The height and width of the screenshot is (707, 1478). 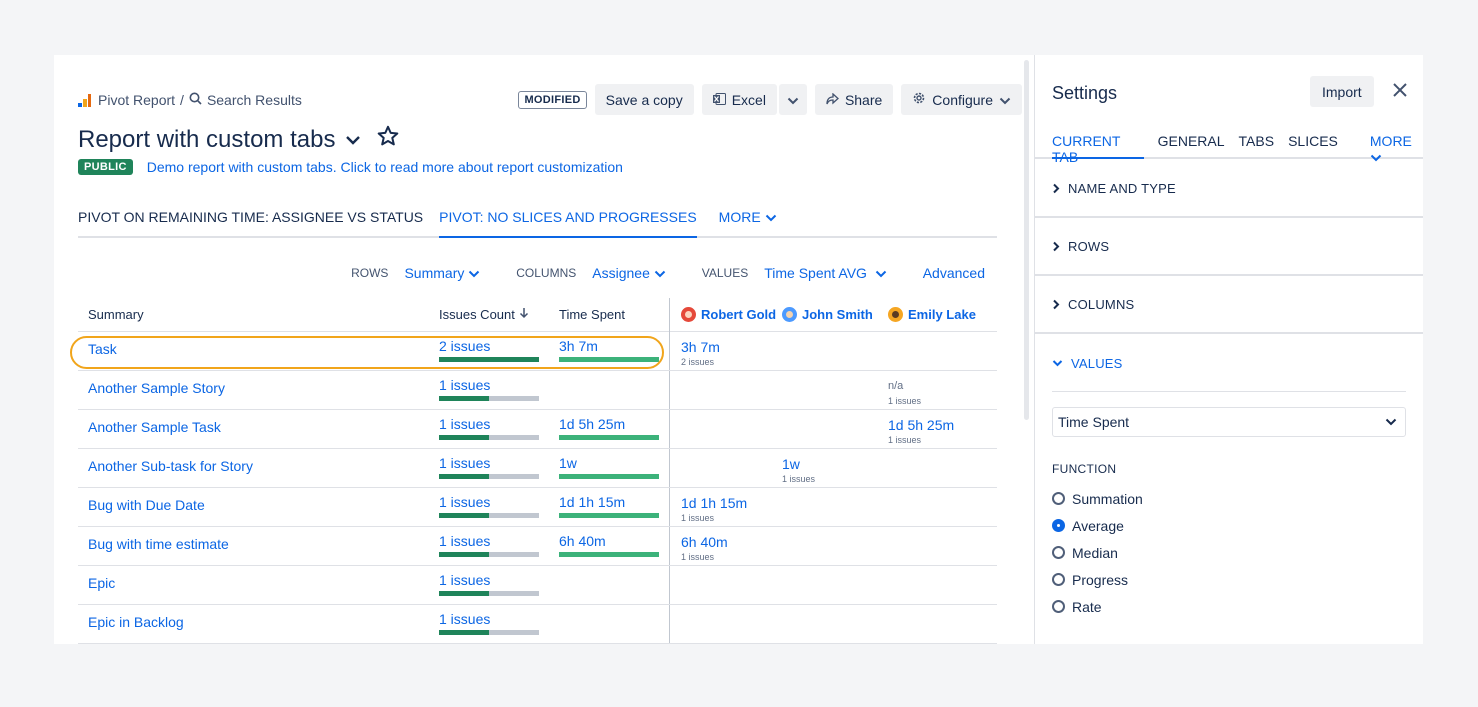 I want to click on value-field-select: Time Spent, so click(x=1229, y=422).